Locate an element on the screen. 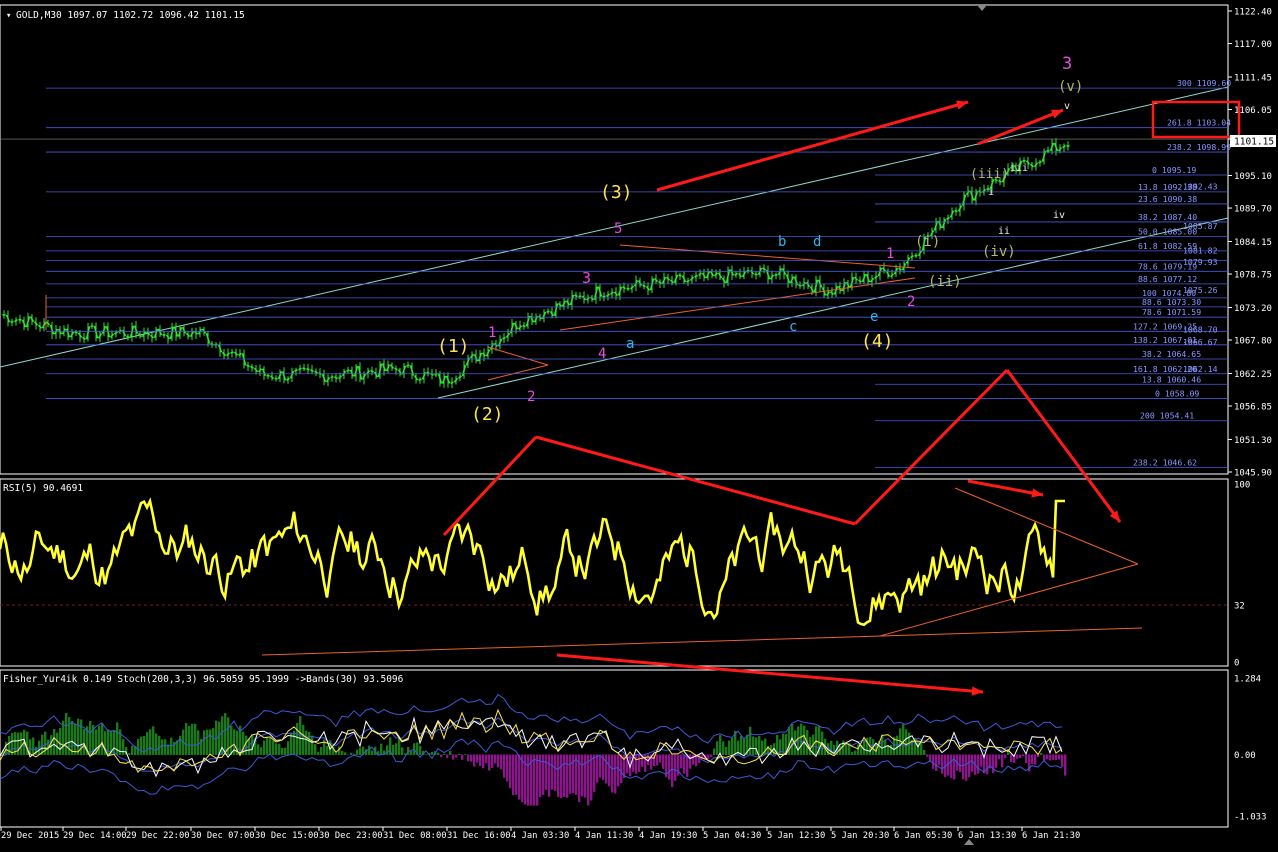  wave-label: e is located at coordinates (874, 317).